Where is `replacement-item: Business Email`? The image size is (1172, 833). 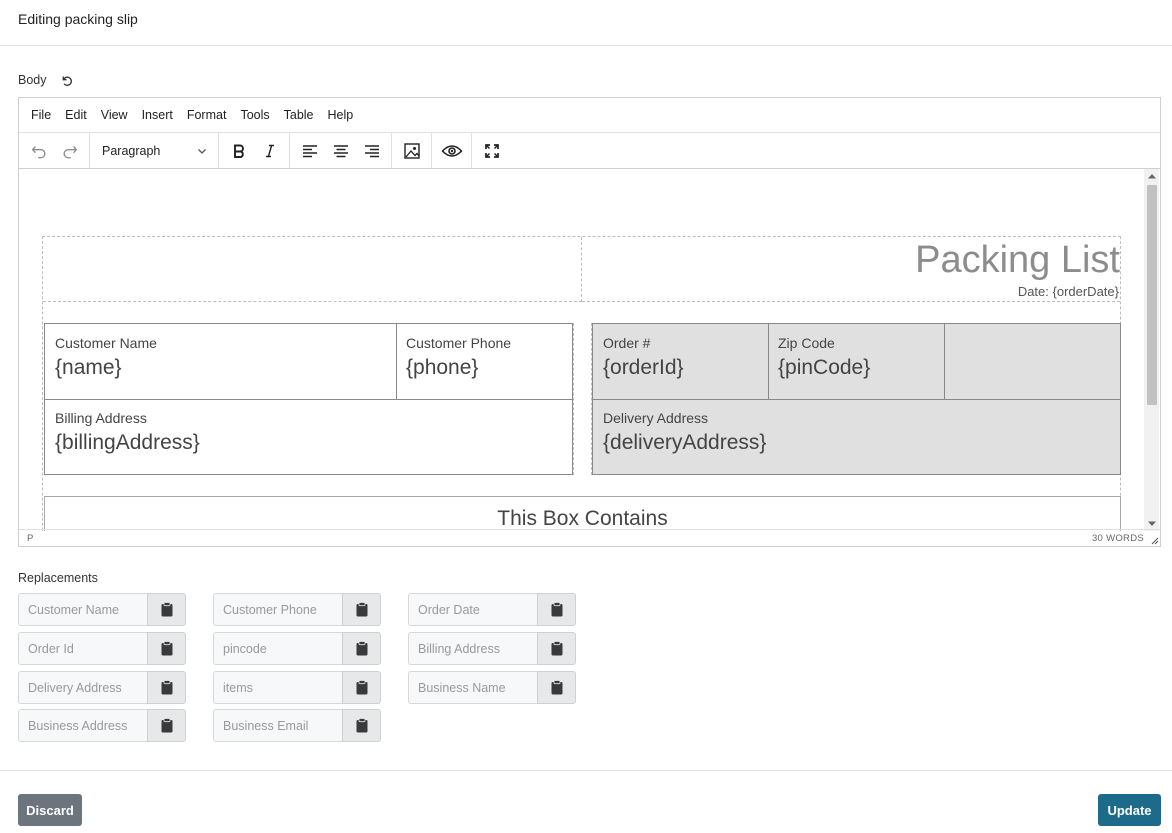 replacement-item: Business Email is located at coordinates (297, 725).